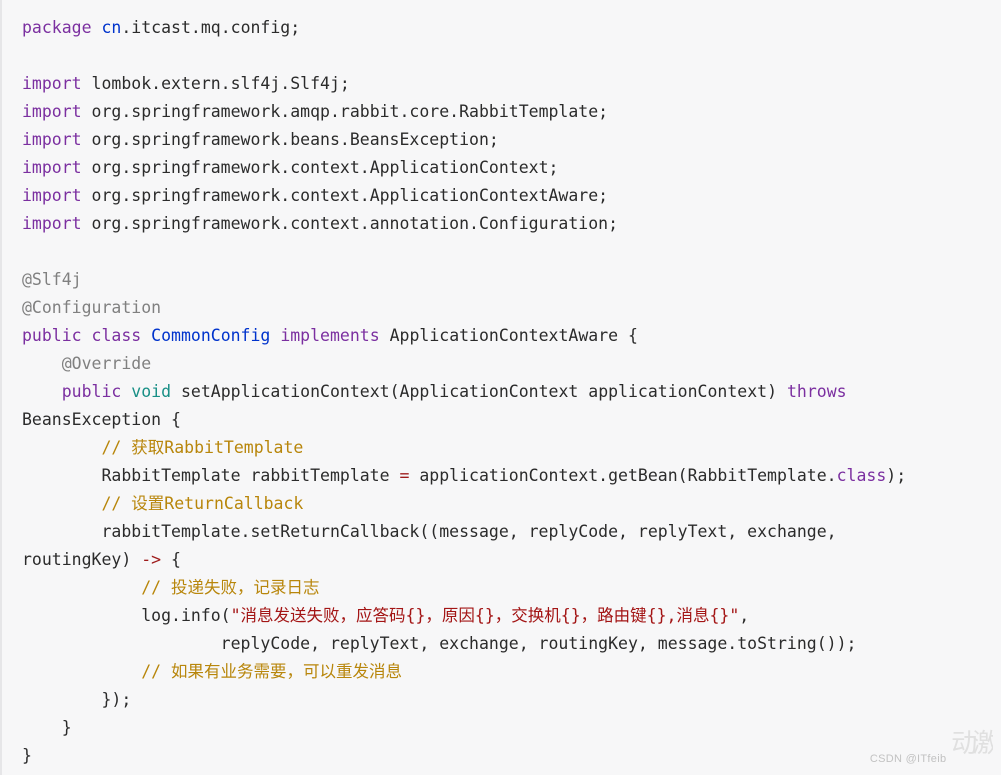  Describe the element at coordinates (511, 420) in the screenshot. I see `code-line: BeansException {` at that location.